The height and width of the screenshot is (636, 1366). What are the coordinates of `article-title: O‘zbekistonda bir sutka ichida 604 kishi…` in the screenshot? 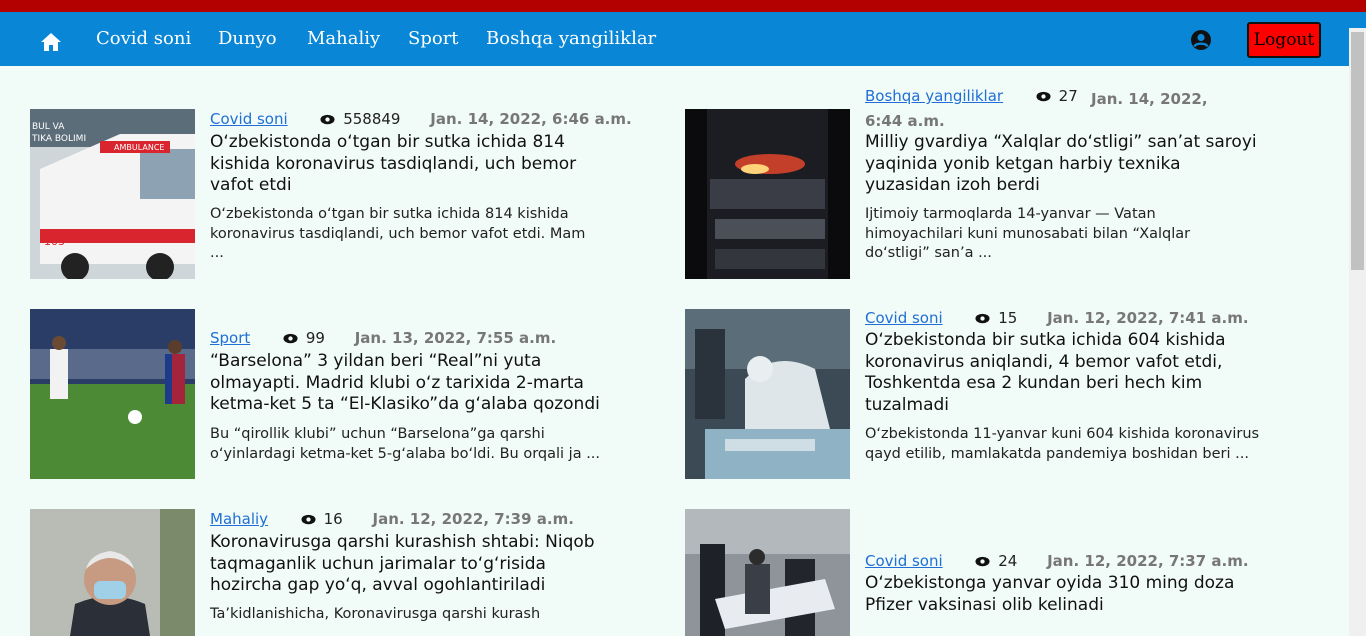 It's located at (1062, 373).